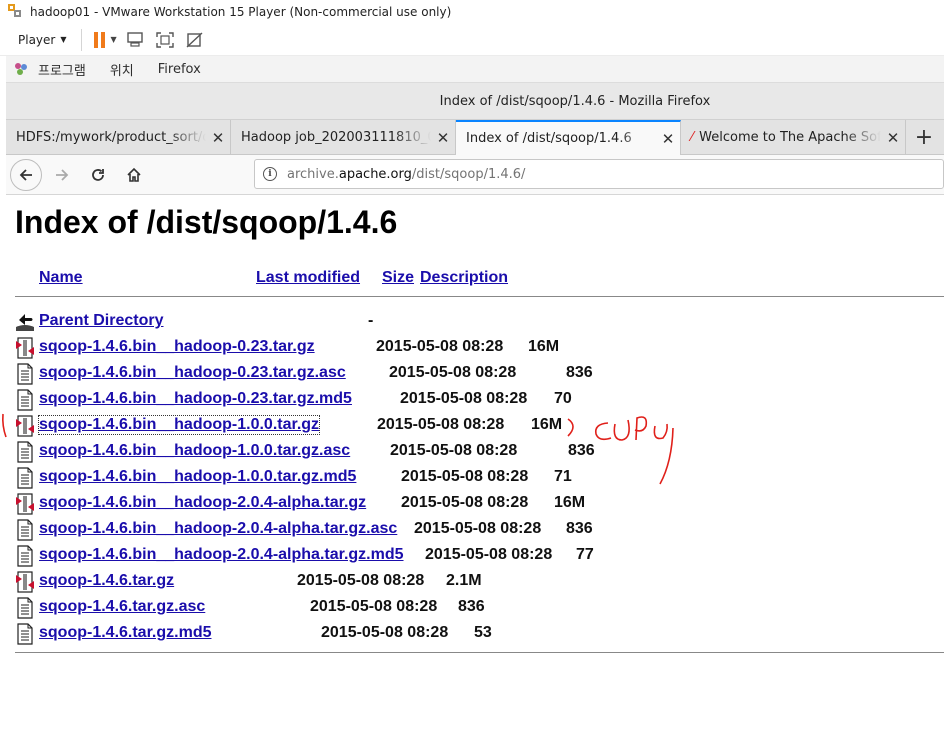  What do you see at coordinates (475, 69) in the screenshot?
I see `gnome-top-bar: 프로그램 위치 Firefox` at bounding box center [475, 69].